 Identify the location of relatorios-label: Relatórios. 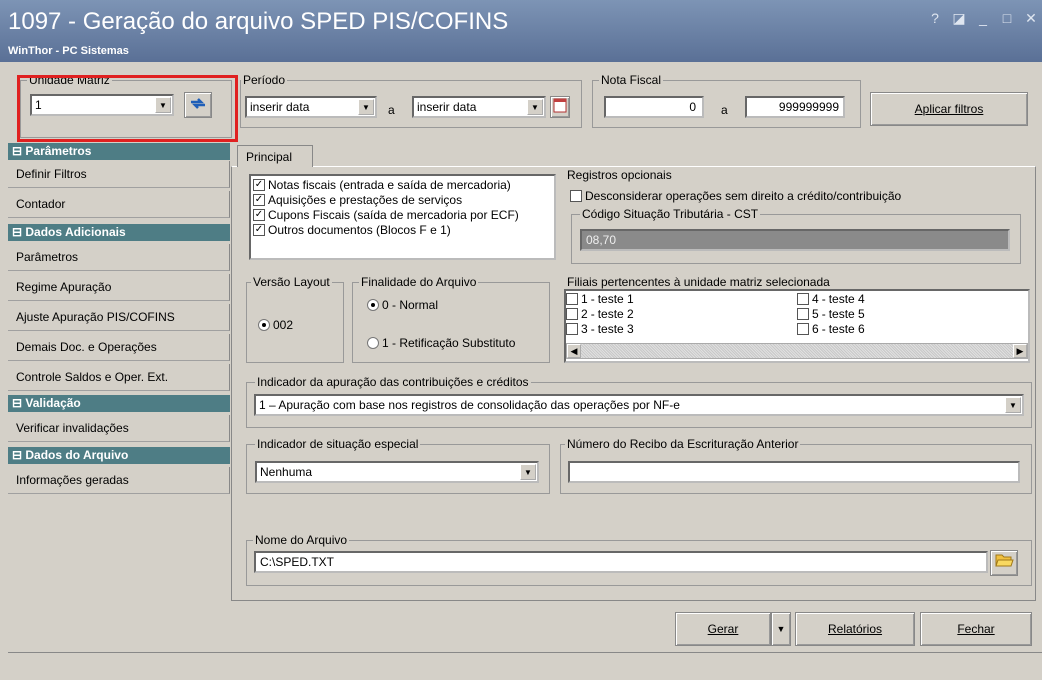
(855, 629).